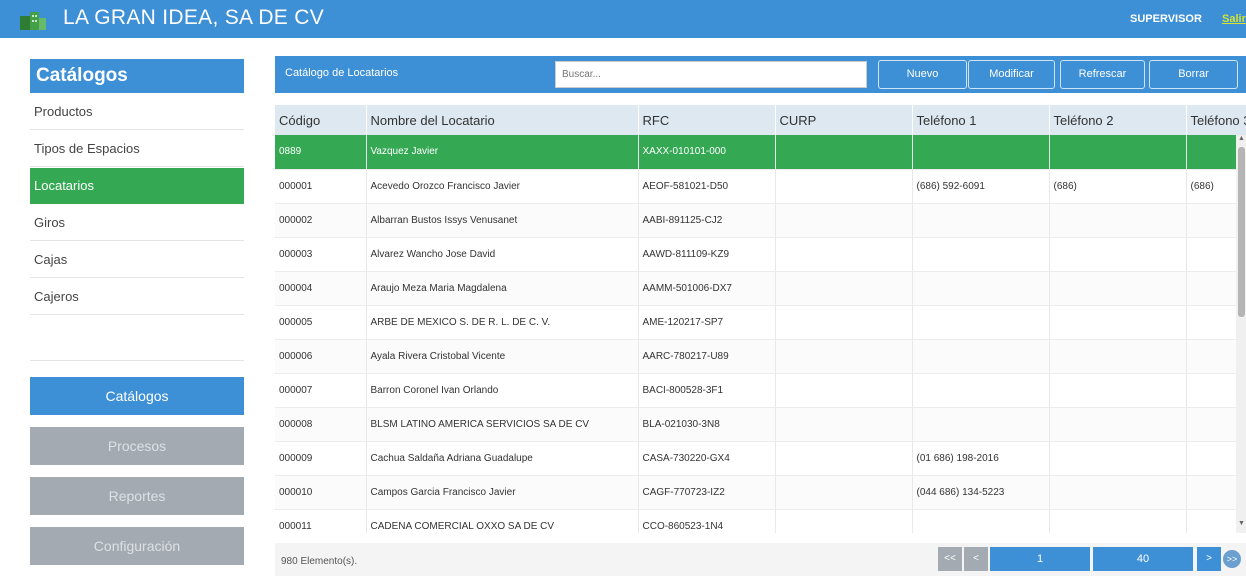 This screenshot has height=576, width=1246. Describe the element at coordinates (1040, 559) in the screenshot. I see `page-number-field: 1` at that location.